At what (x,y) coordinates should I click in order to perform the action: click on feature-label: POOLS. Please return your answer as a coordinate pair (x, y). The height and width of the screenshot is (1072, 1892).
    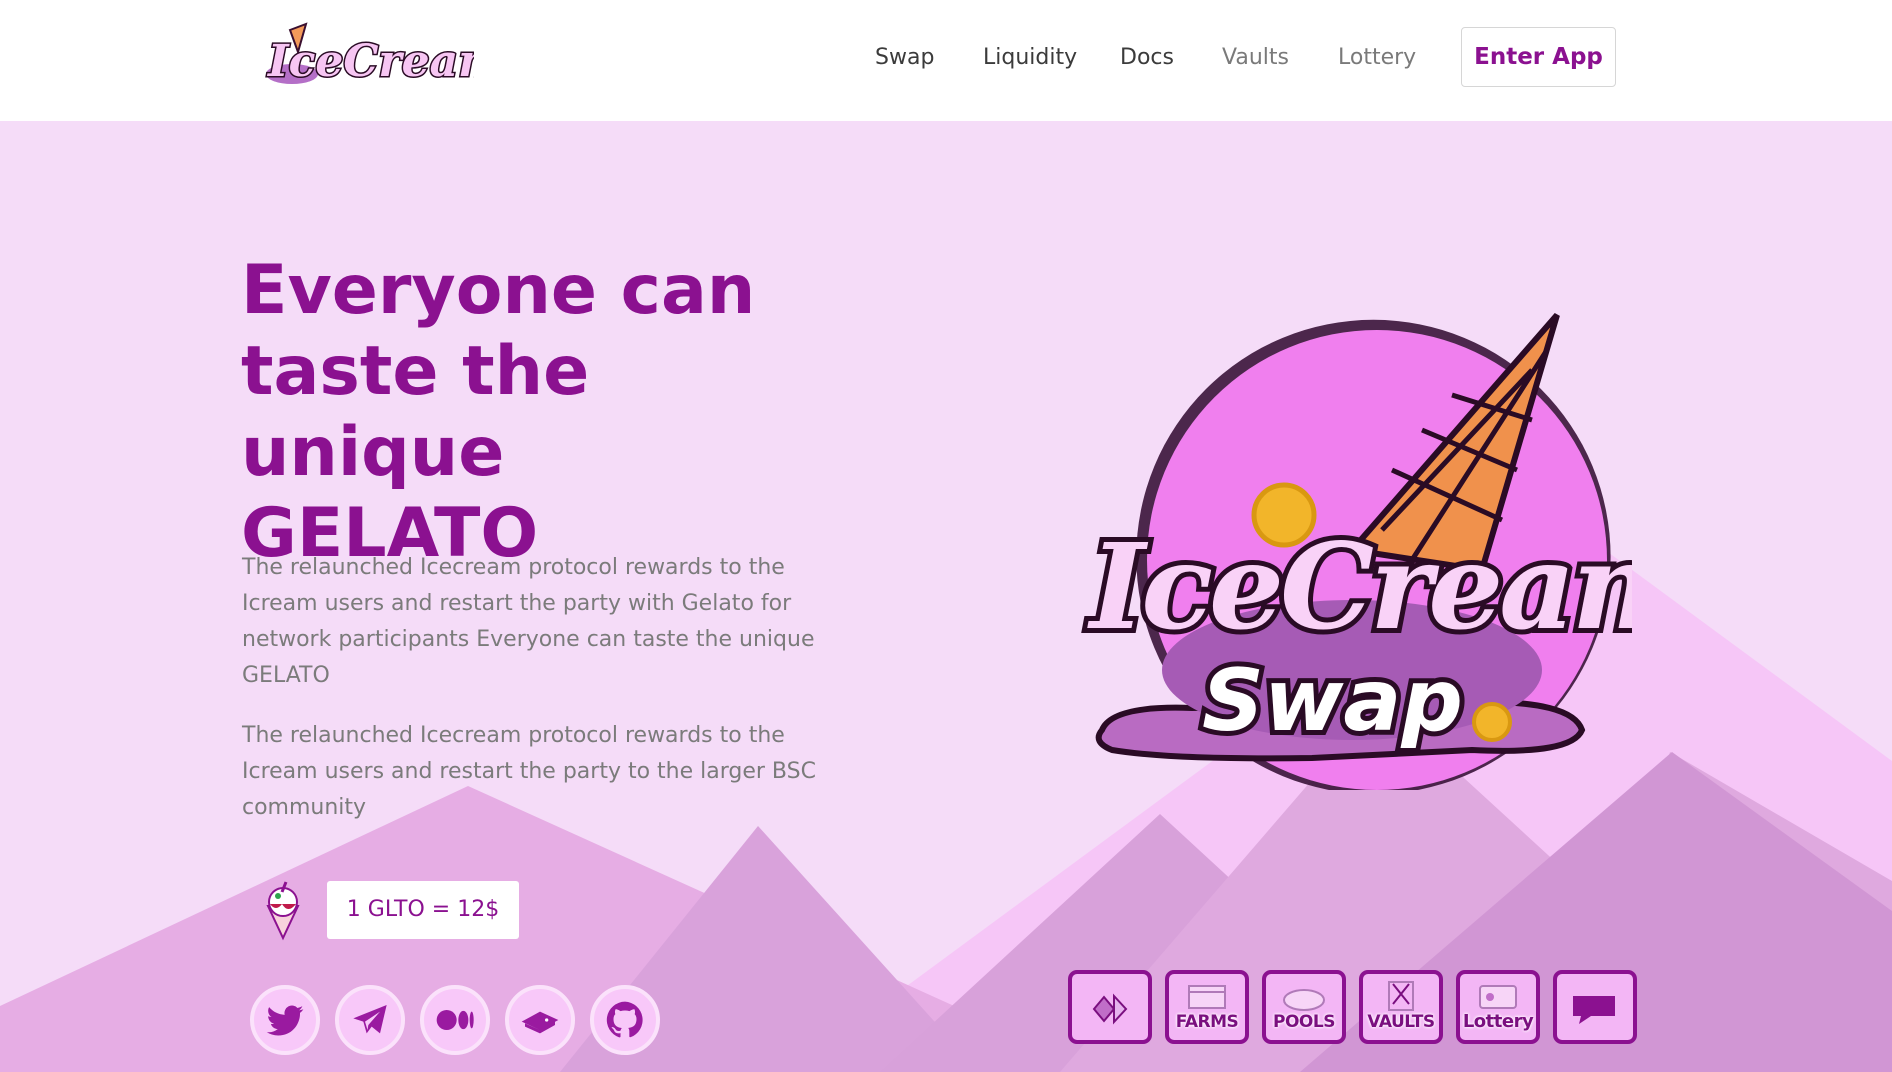
    Looking at the image, I should click on (1304, 1022).